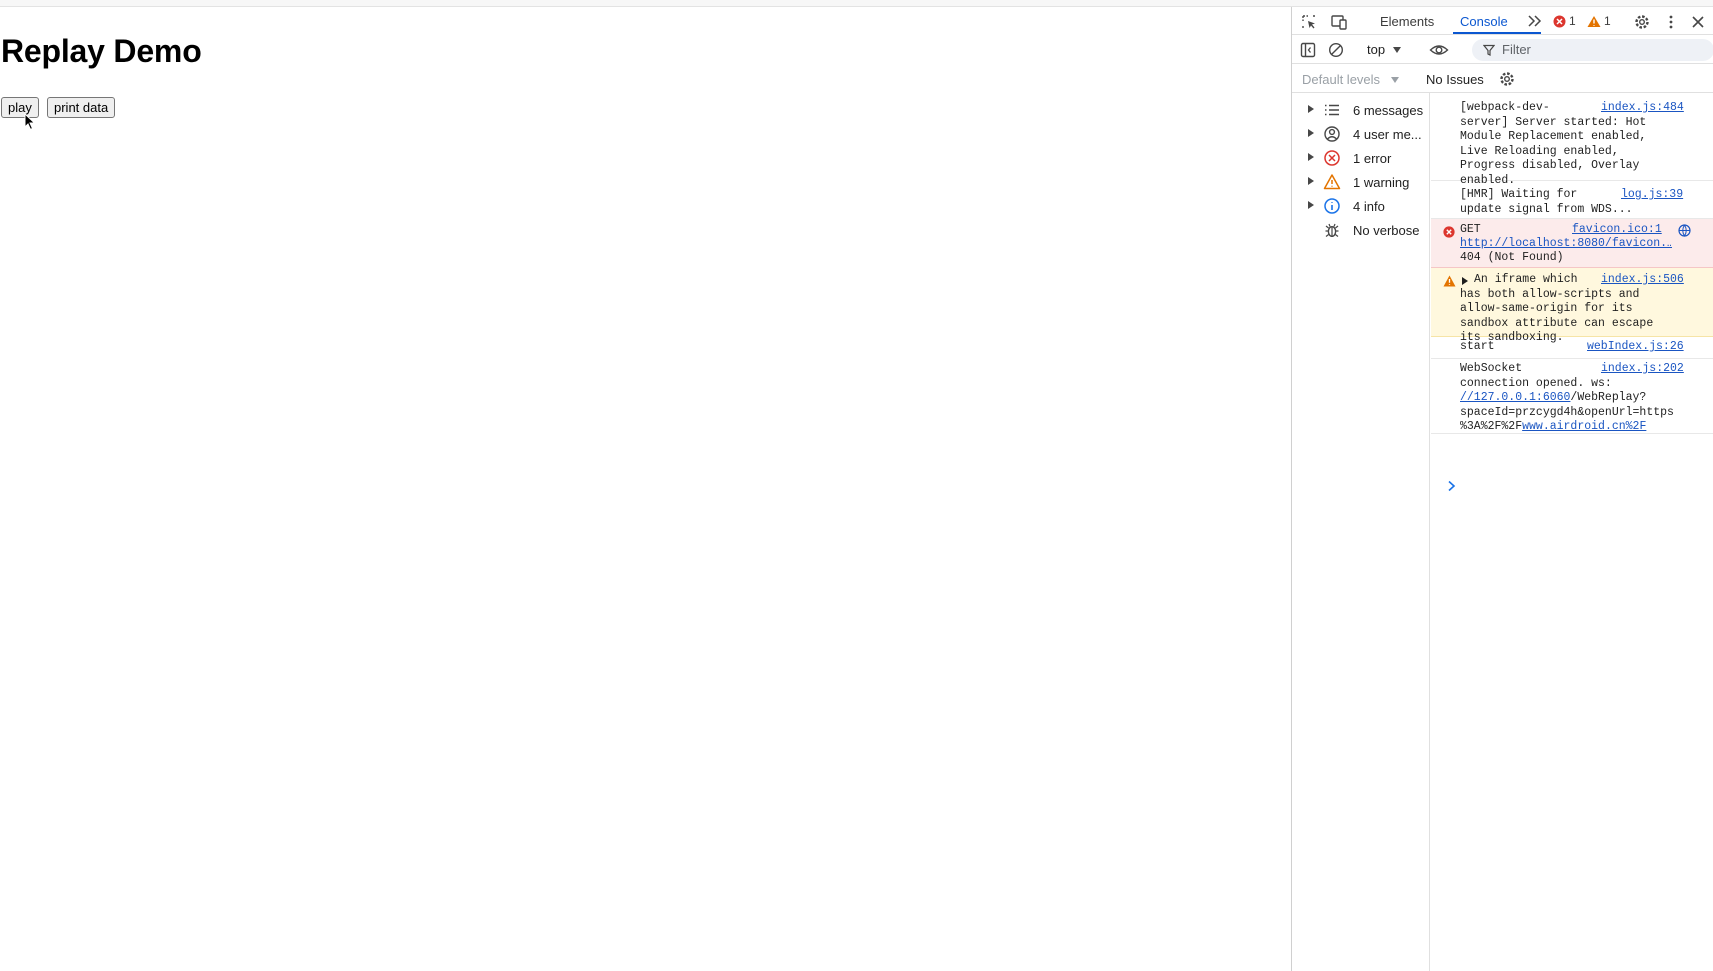 This screenshot has height=971, width=1713. I want to click on close-devtools-icon, so click(1698, 22).